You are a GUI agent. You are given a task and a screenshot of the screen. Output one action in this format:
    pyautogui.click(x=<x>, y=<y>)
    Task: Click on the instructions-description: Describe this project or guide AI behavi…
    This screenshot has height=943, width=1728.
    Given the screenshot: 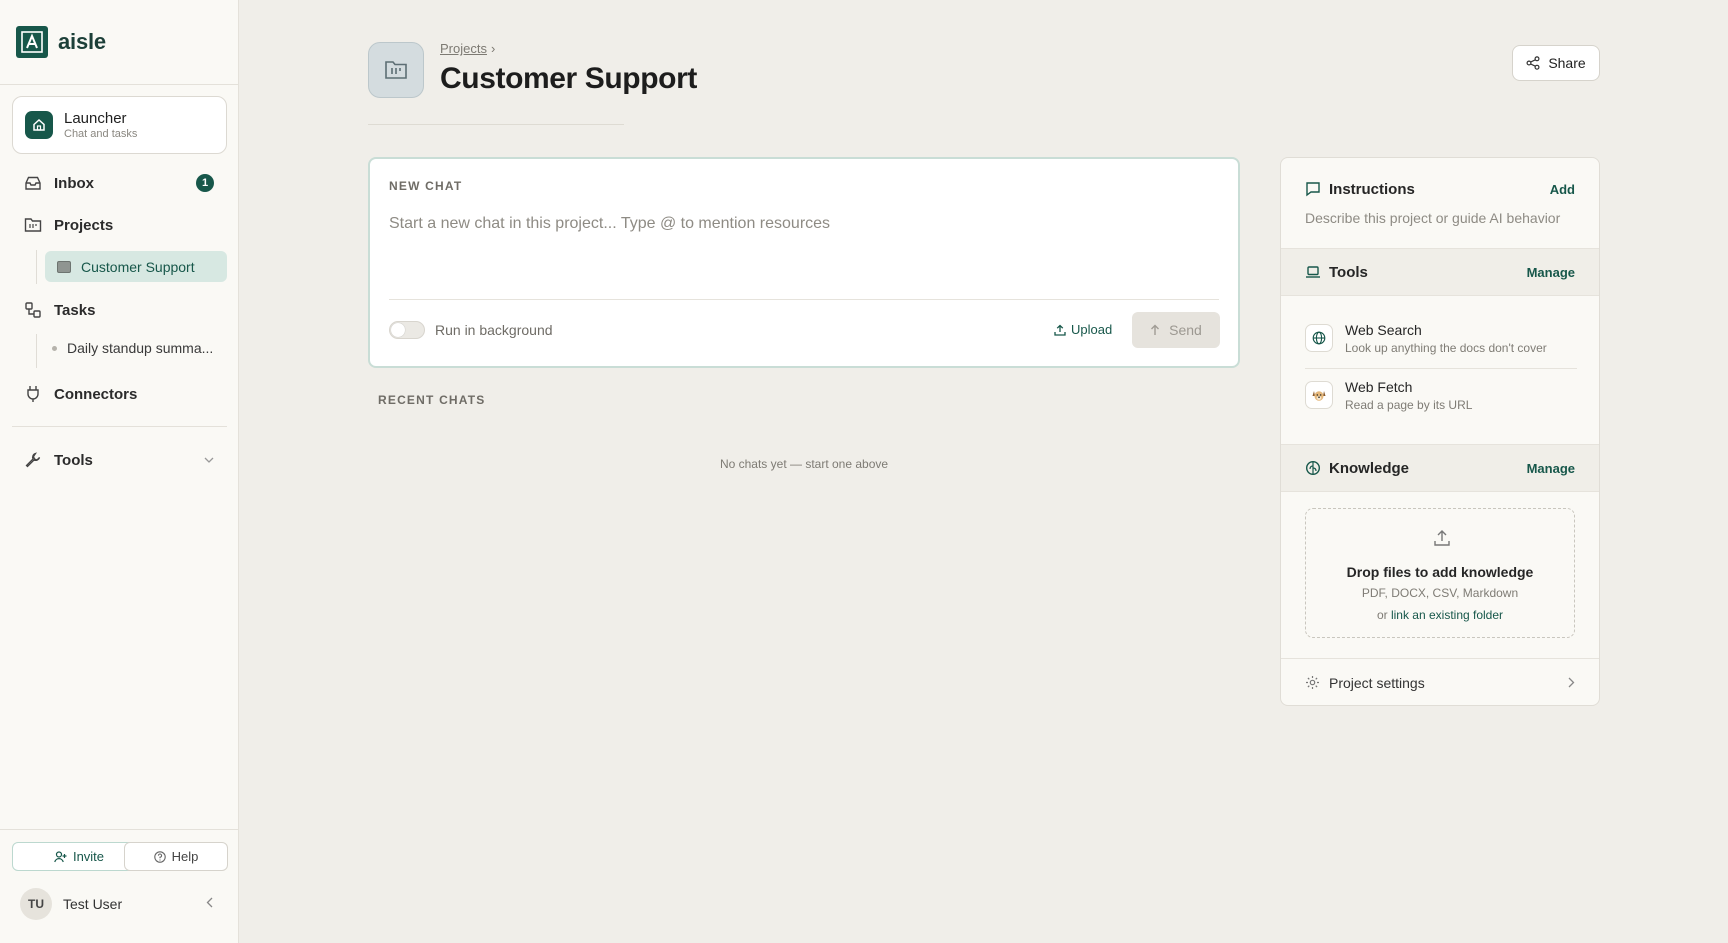 What is the action you would take?
    pyautogui.click(x=1432, y=218)
    